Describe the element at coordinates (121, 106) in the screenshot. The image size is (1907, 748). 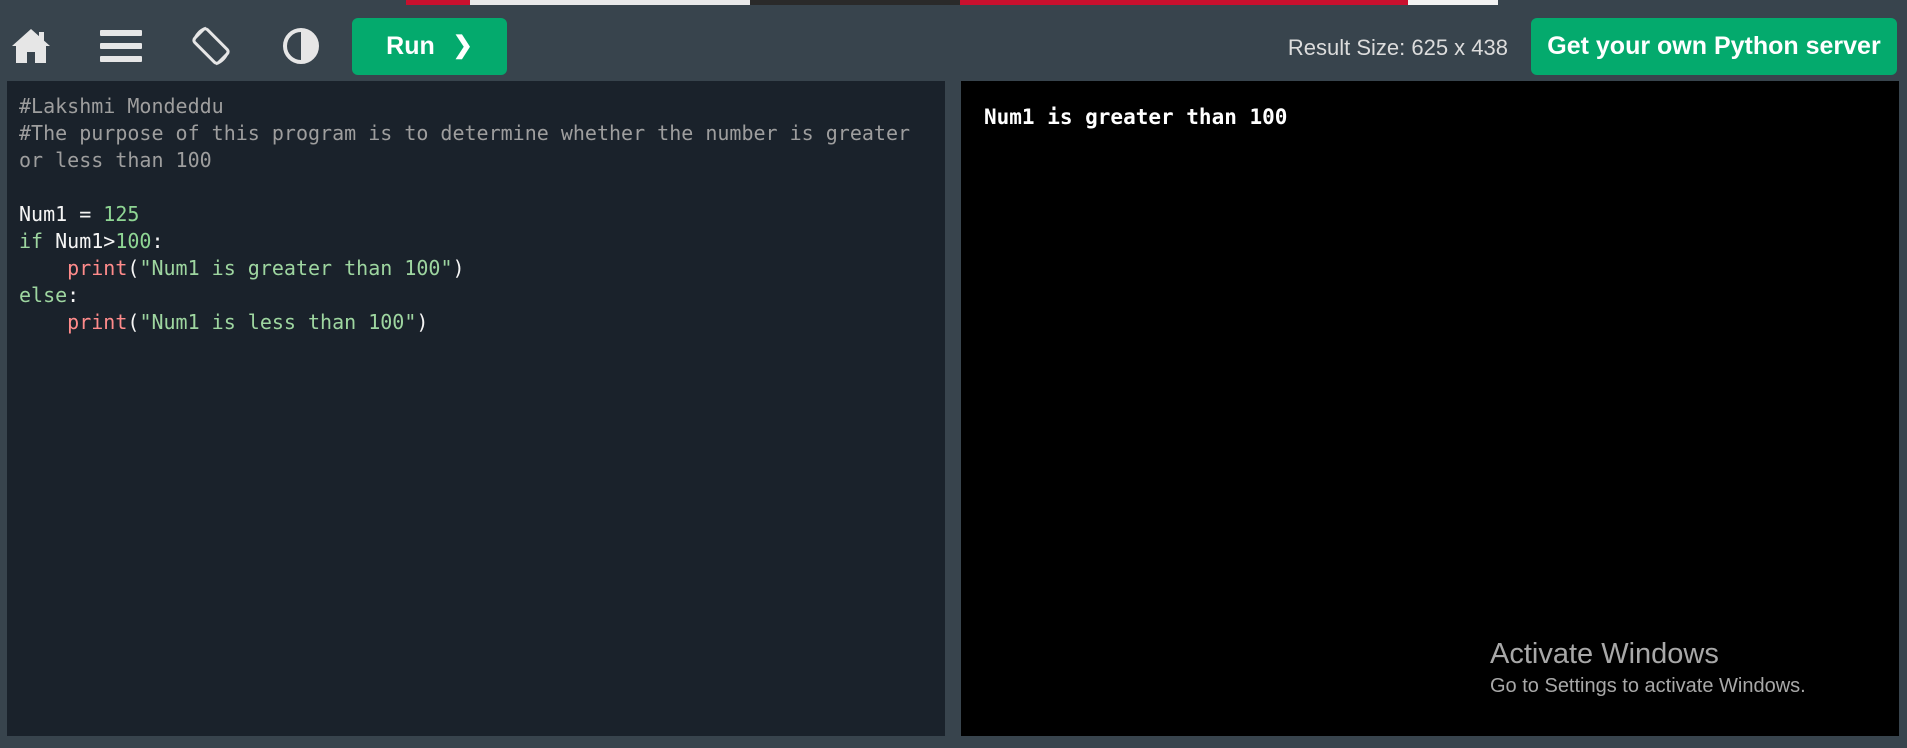
I see `code-comment: #Lakshmi Mondeddu` at that location.